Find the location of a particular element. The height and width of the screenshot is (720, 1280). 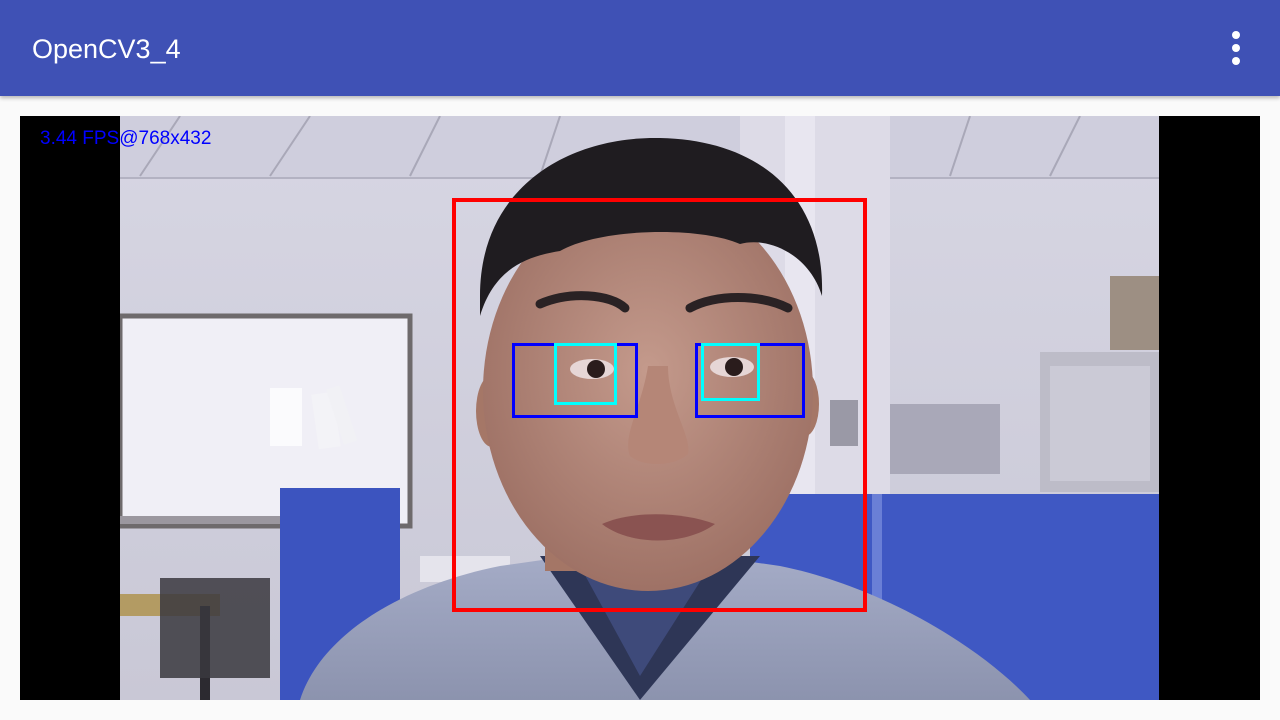

more-vert-icon is located at coordinates (1236, 48).